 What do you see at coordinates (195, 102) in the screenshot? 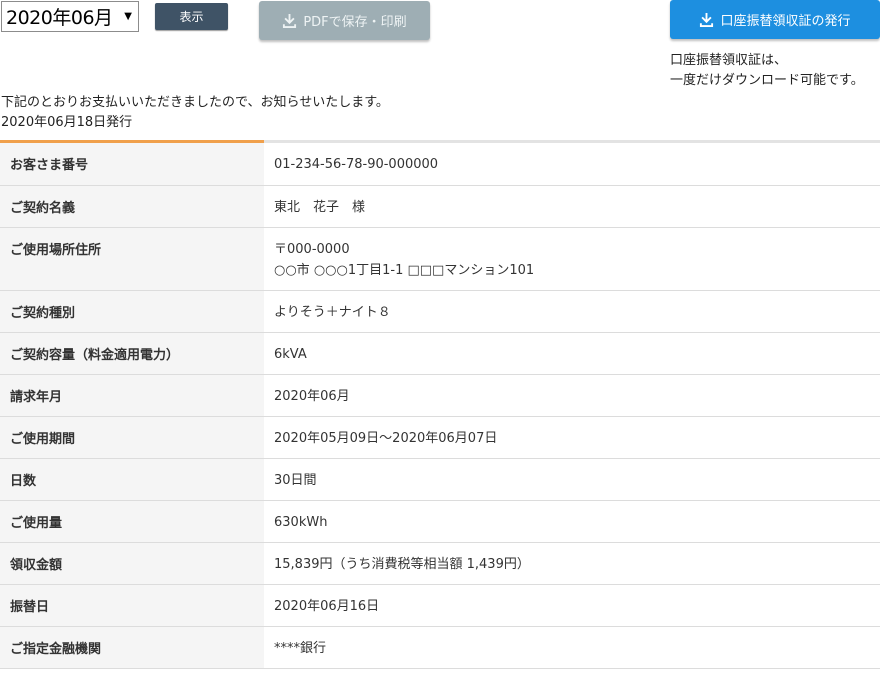
I see `intro-message: 下記のとおりお支払いいただきましたので、お知らせいたします。` at bounding box center [195, 102].